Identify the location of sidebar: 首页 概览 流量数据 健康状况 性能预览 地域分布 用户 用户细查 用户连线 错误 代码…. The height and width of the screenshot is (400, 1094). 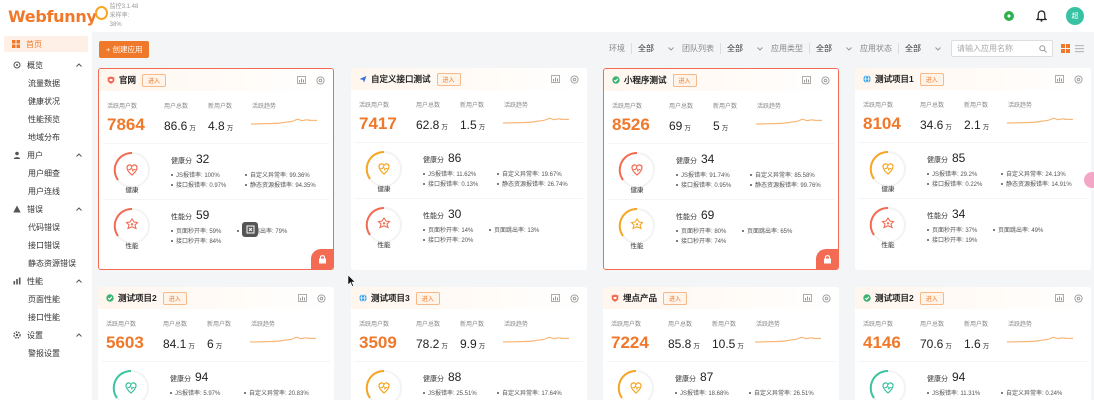
(46, 216).